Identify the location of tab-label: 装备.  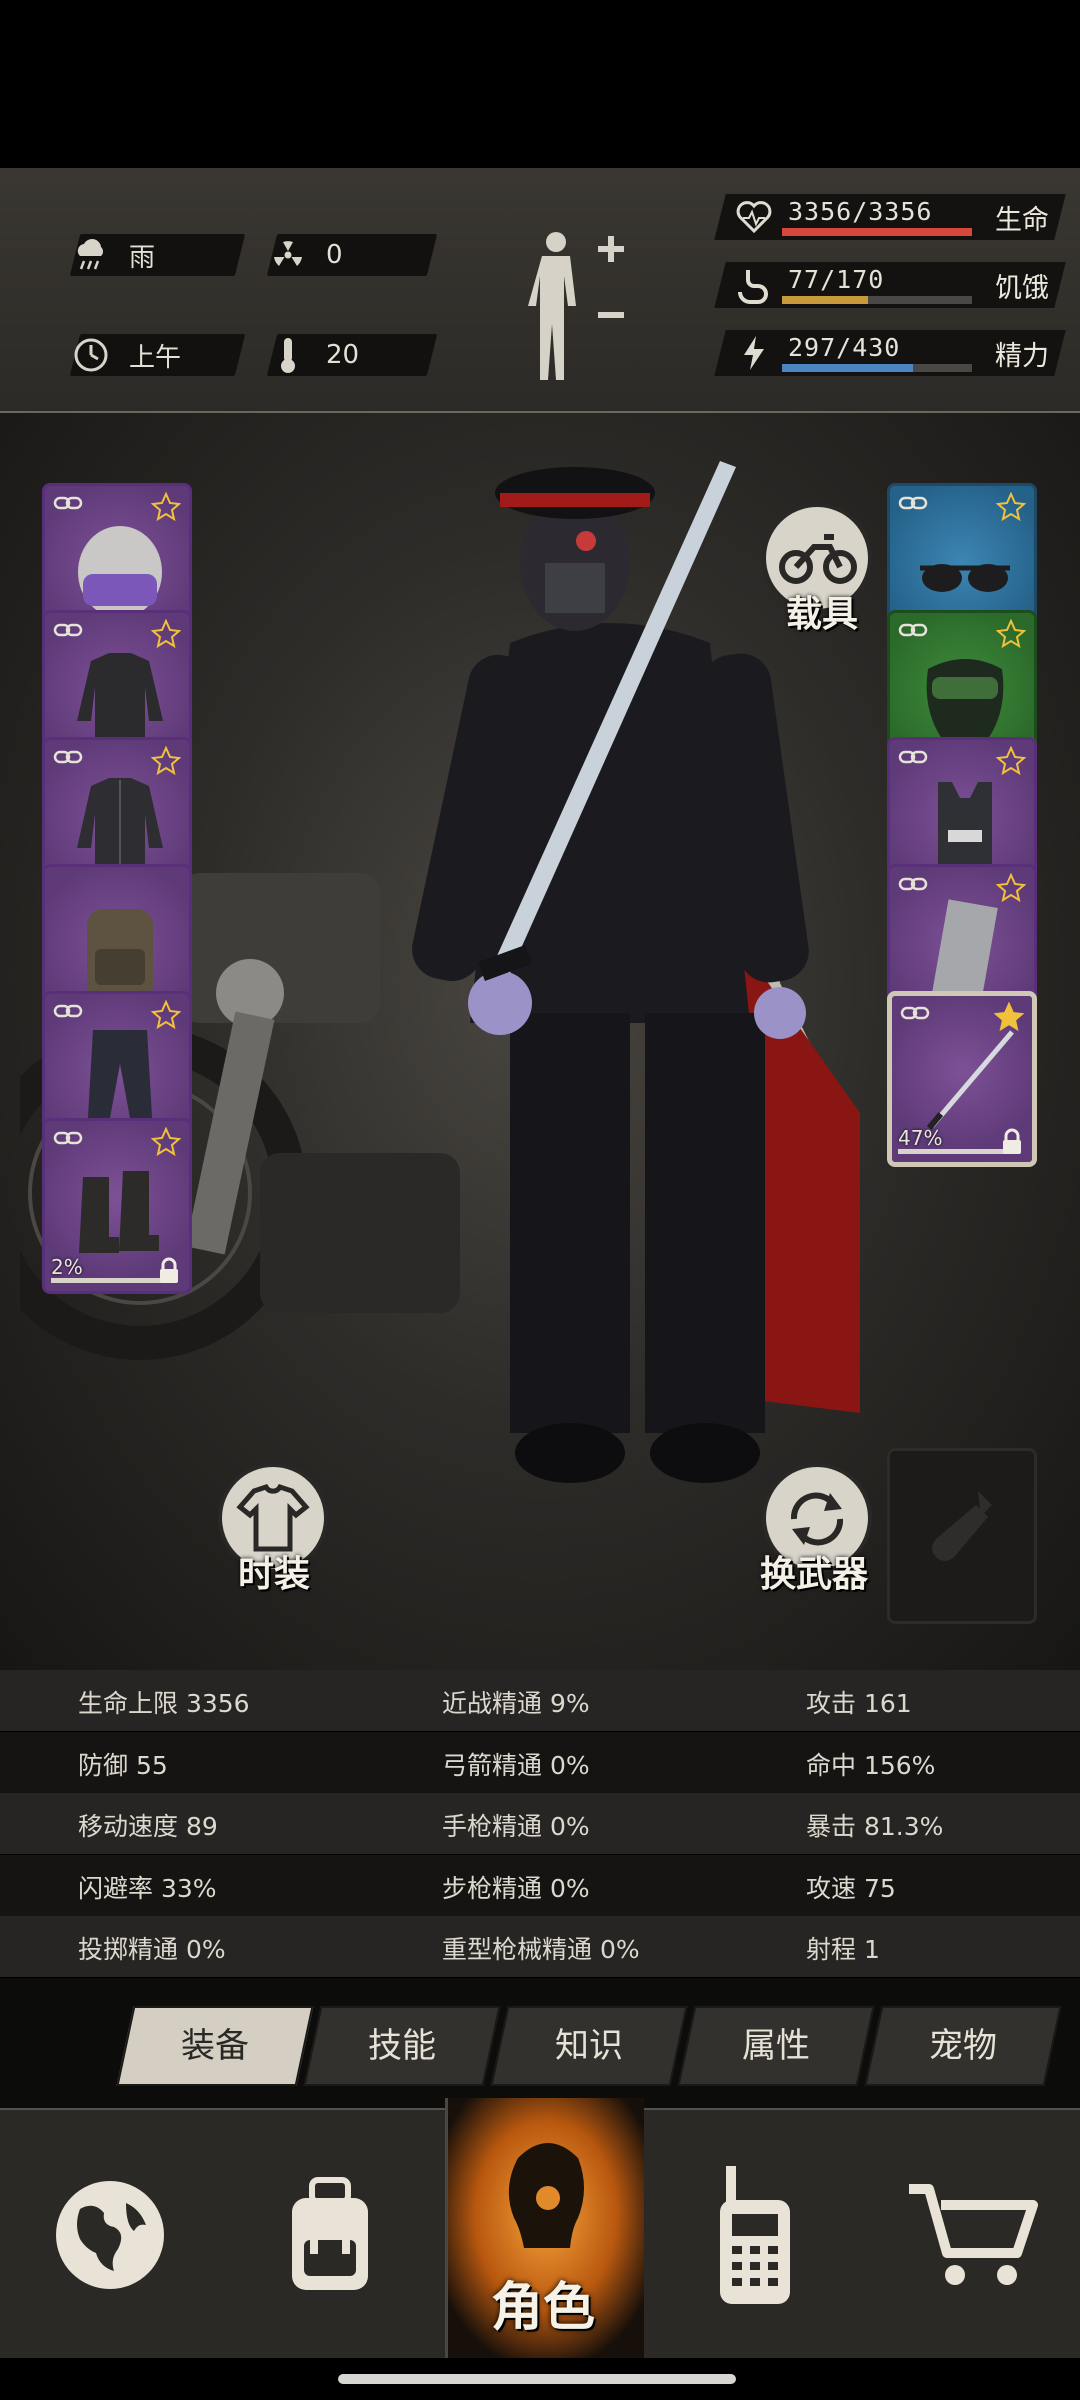
(215, 2046).